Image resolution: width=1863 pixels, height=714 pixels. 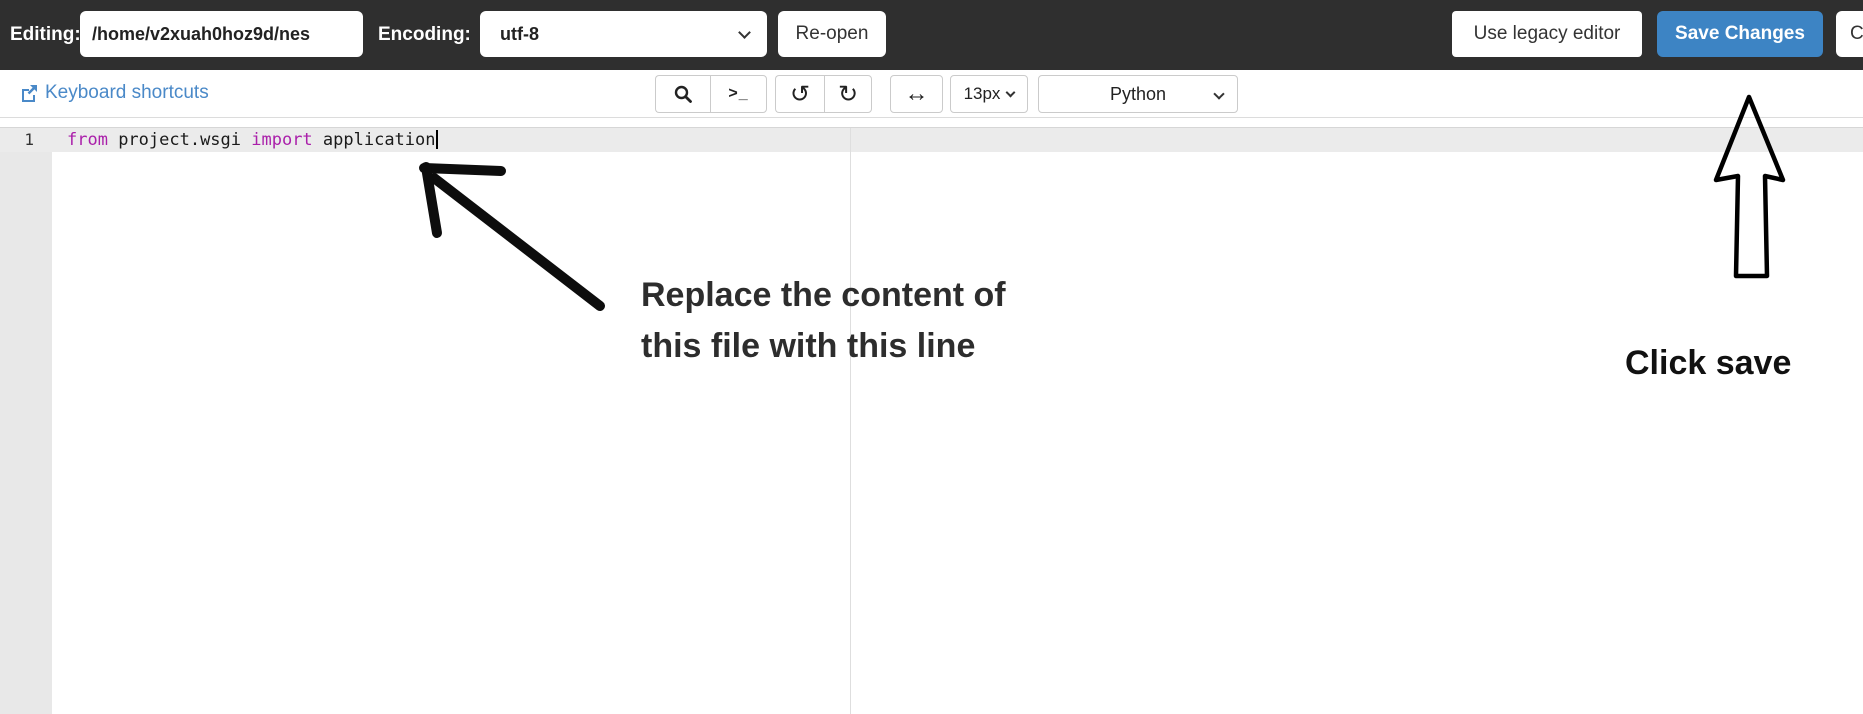 I want to click on syntax-selected-value: Python, so click(x=1138, y=93).